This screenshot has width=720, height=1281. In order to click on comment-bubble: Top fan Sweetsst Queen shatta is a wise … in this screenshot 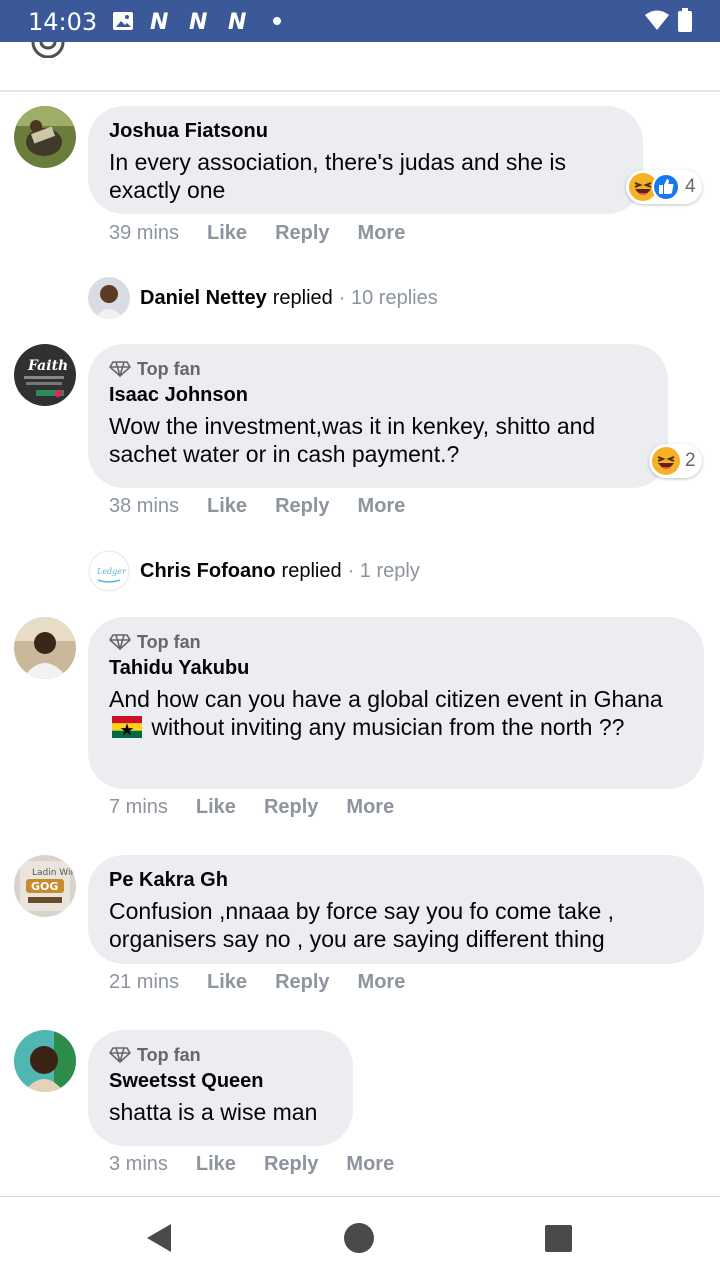, I will do `click(220, 1088)`.